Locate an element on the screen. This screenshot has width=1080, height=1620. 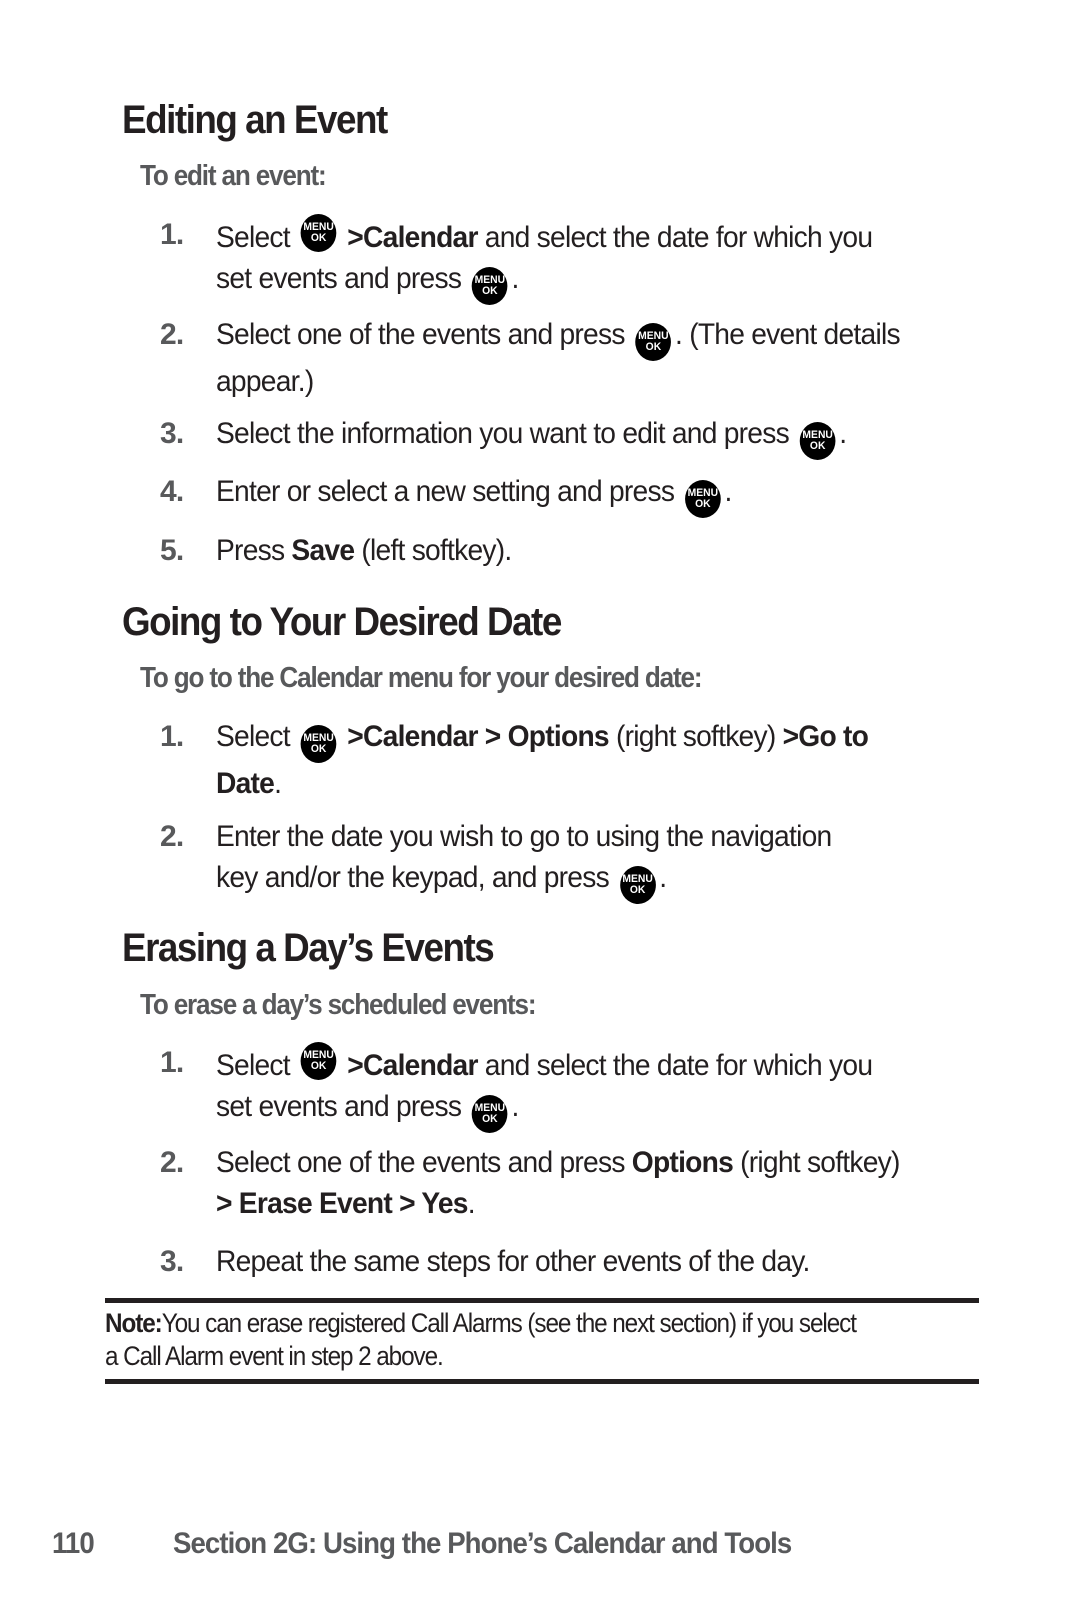
section-subtitle-editing-event: To edit an event: is located at coordinates (233, 176).